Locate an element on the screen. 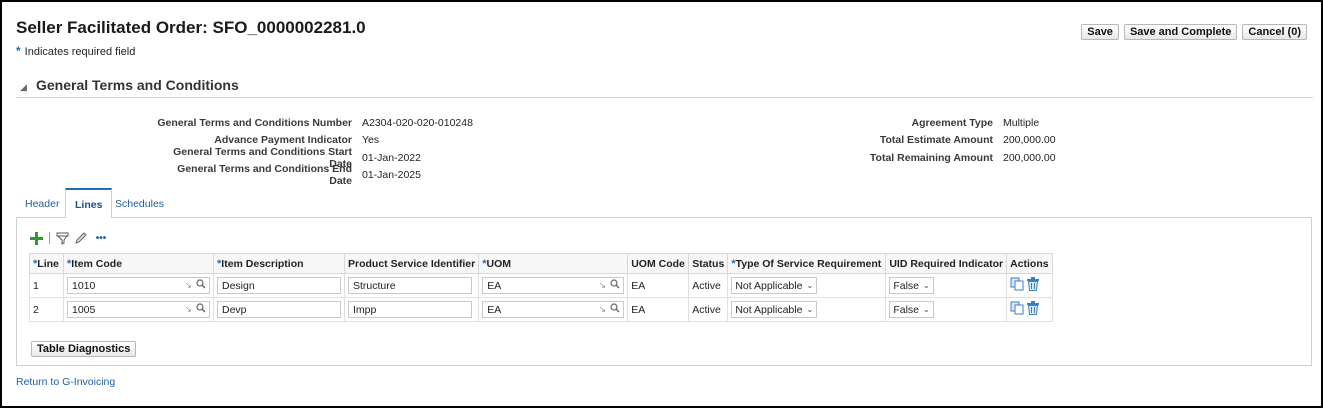 This screenshot has height=408, width=1323. cell-item-description: Design is located at coordinates (279, 285).